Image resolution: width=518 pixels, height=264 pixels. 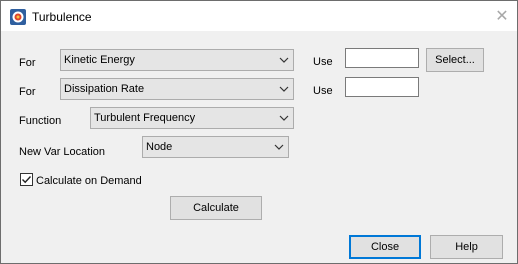 What do you see at coordinates (323, 62) in the screenshot?
I see `use-label-1: Use` at bounding box center [323, 62].